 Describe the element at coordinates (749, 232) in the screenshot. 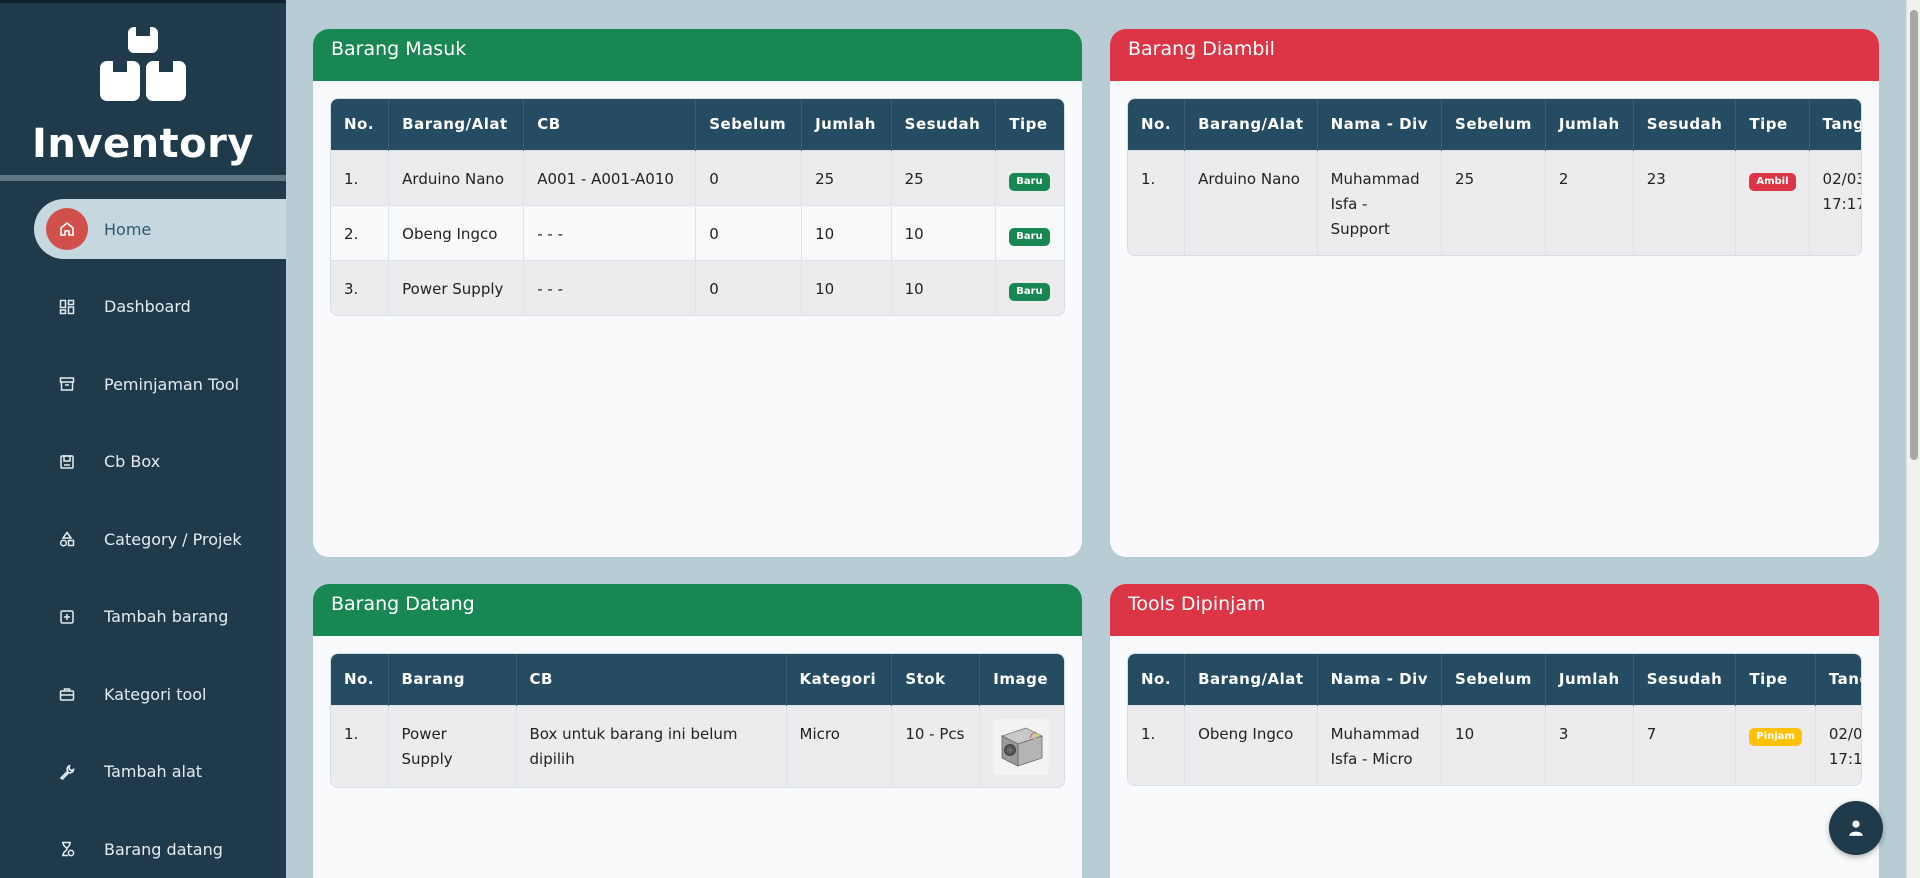

I see `cell-sebelum: 0` at that location.